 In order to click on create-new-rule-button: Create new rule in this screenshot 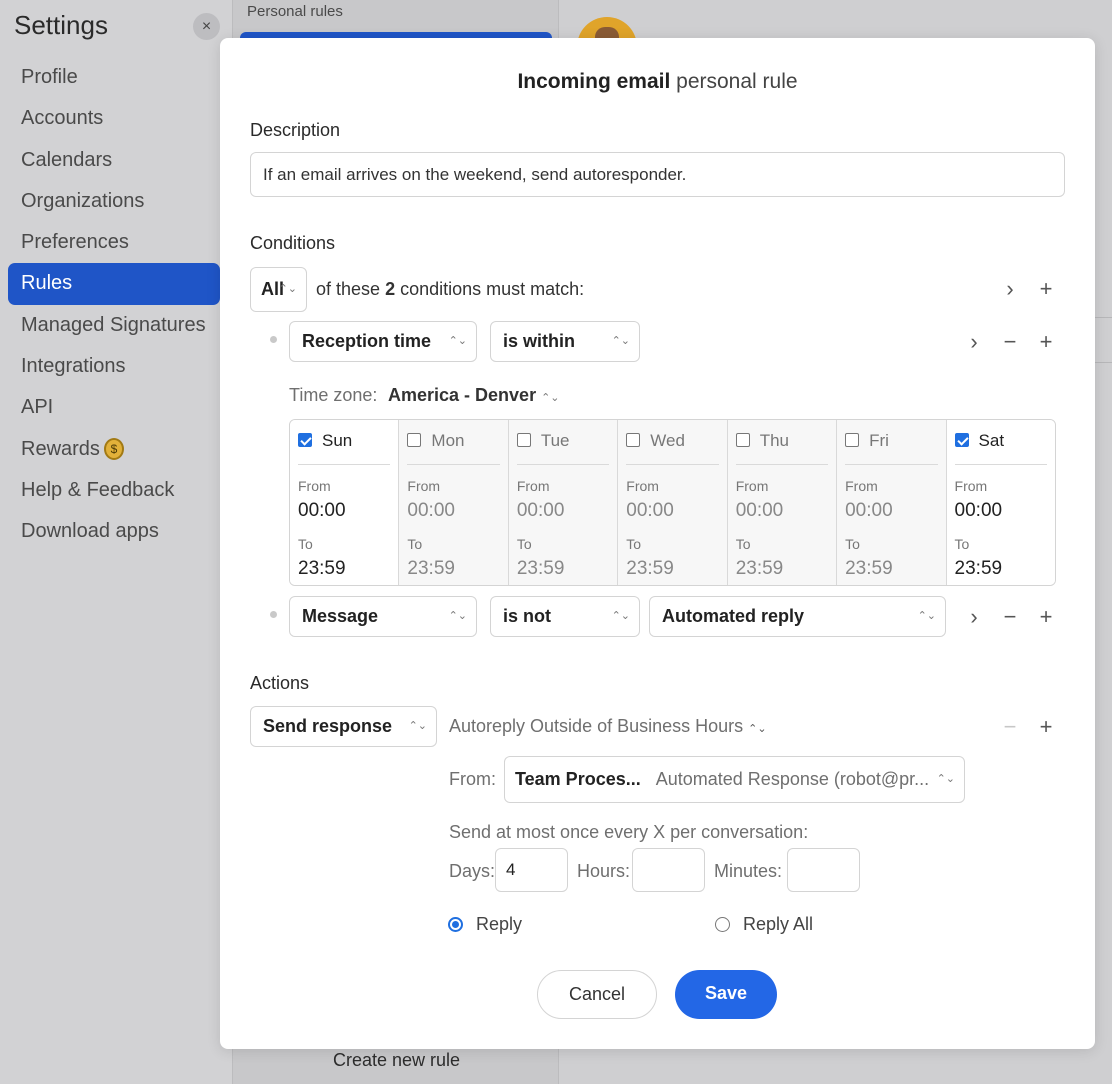, I will do `click(396, 1060)`.